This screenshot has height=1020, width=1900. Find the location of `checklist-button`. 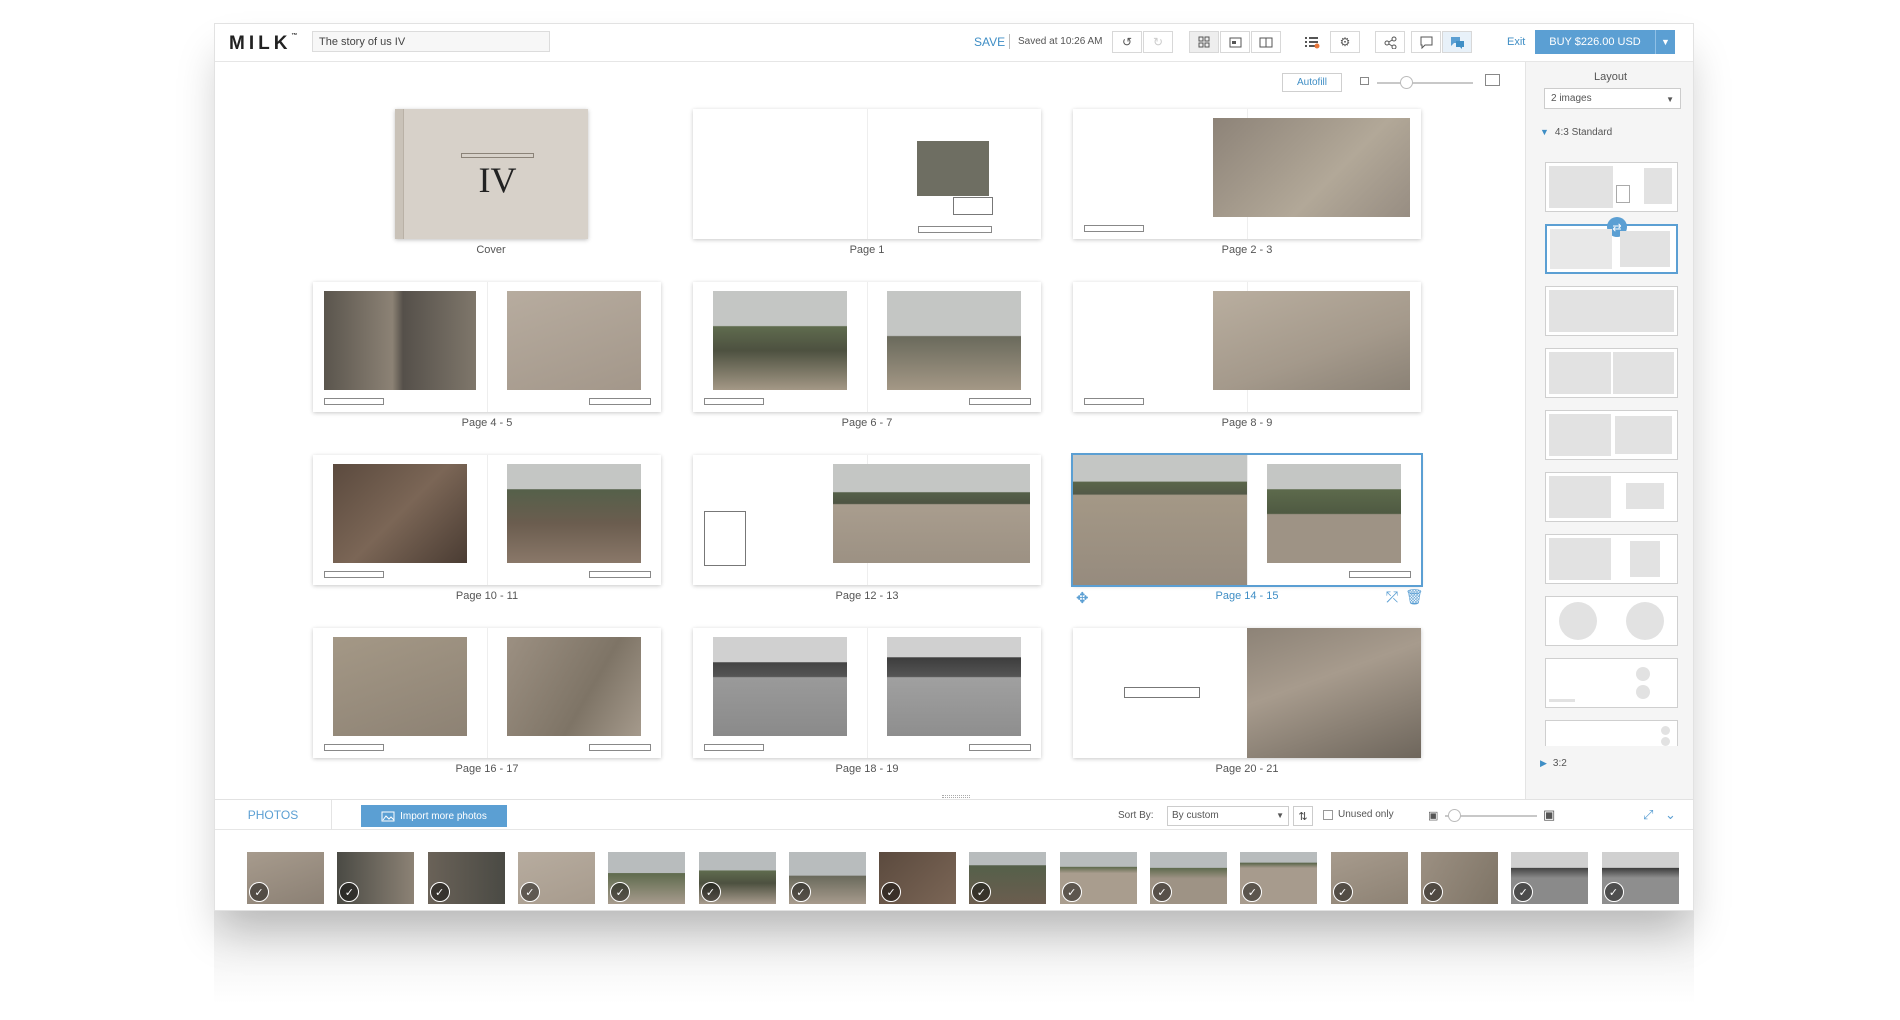

checklist-button is located at coordinates (1312, 42).